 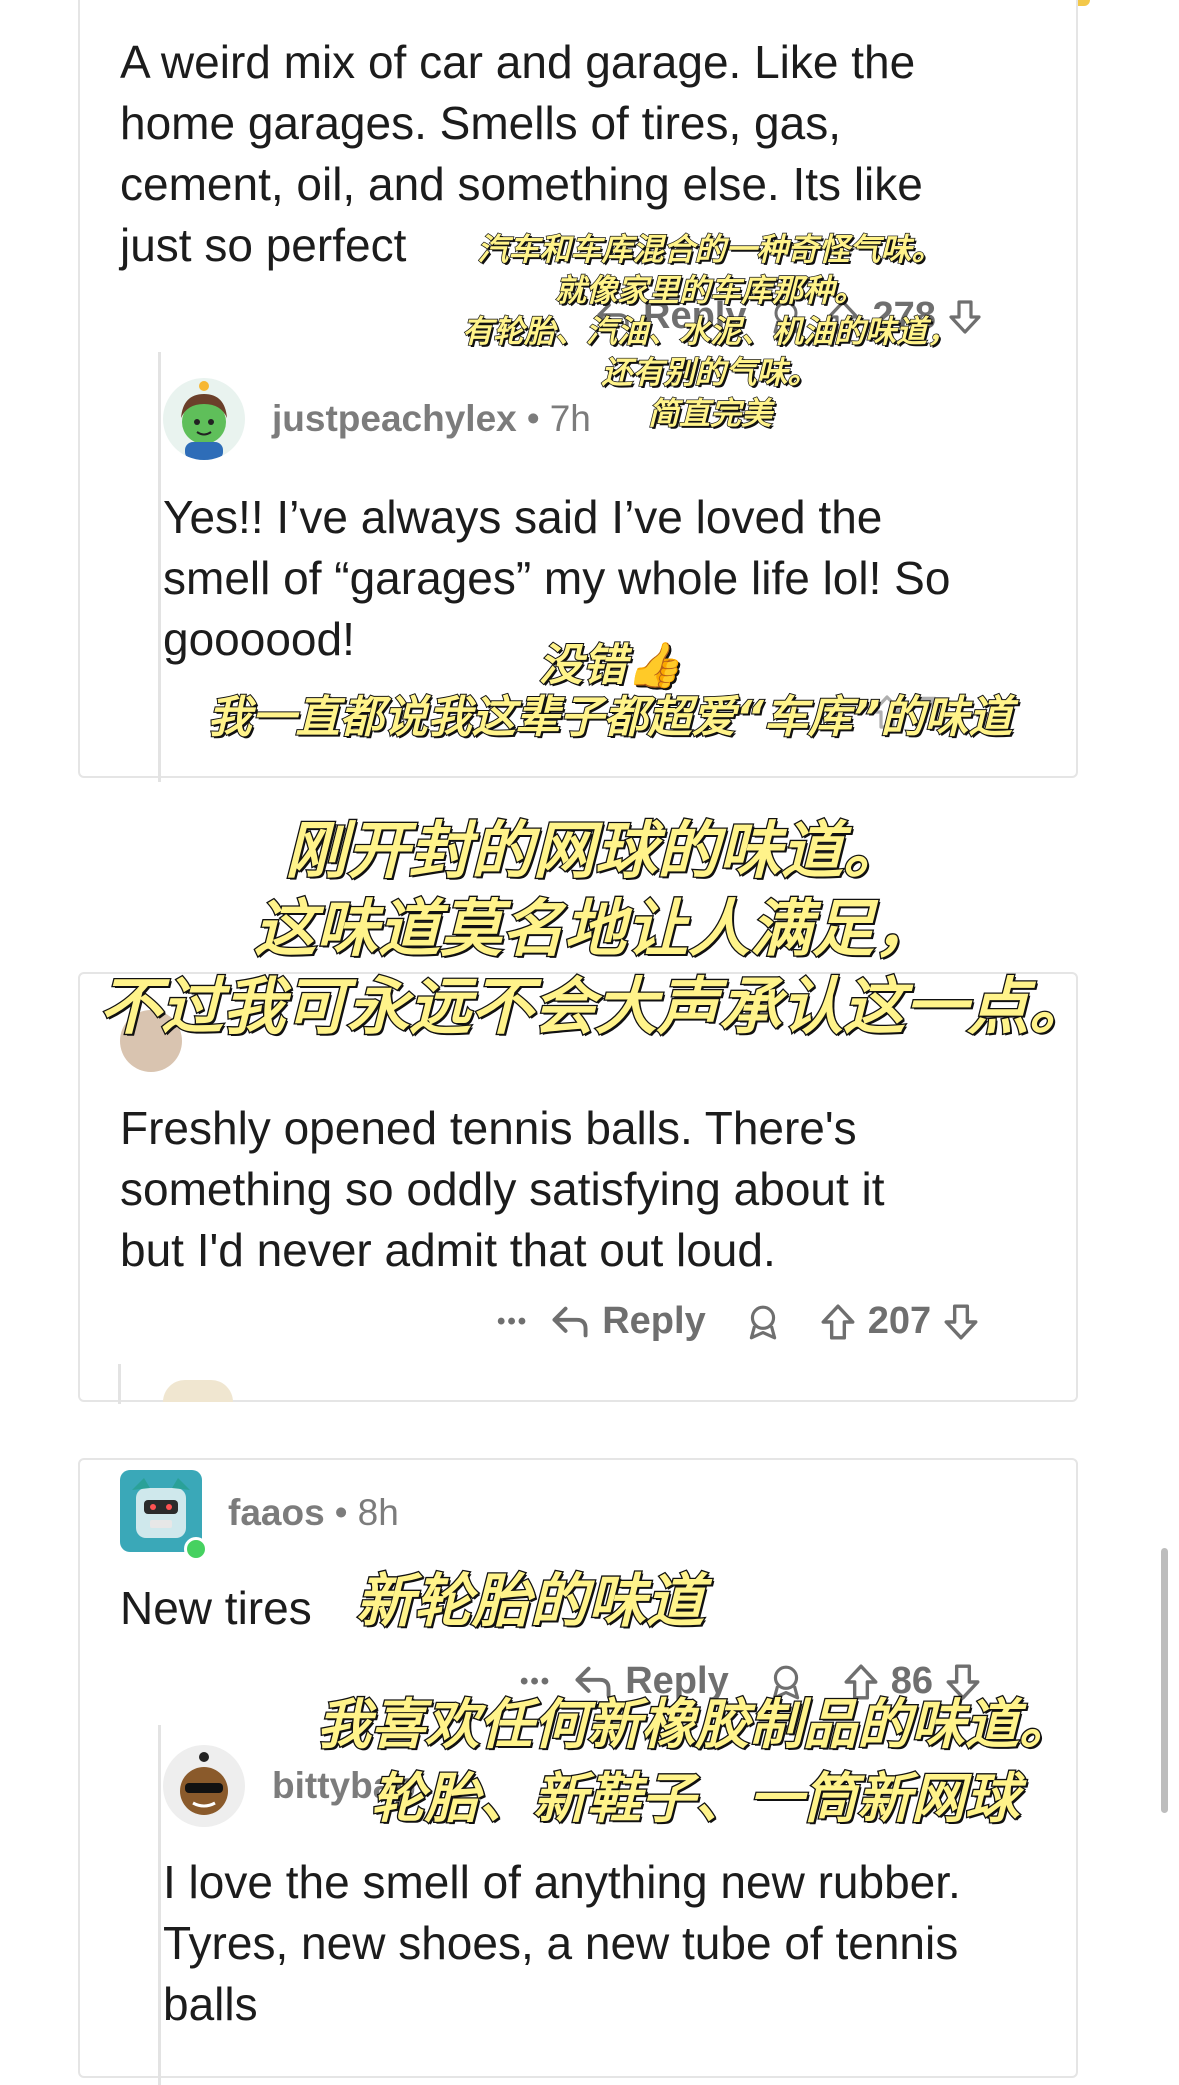 I want to click on comment-meta: faaos • 8h, so click(x=313, y=1513).